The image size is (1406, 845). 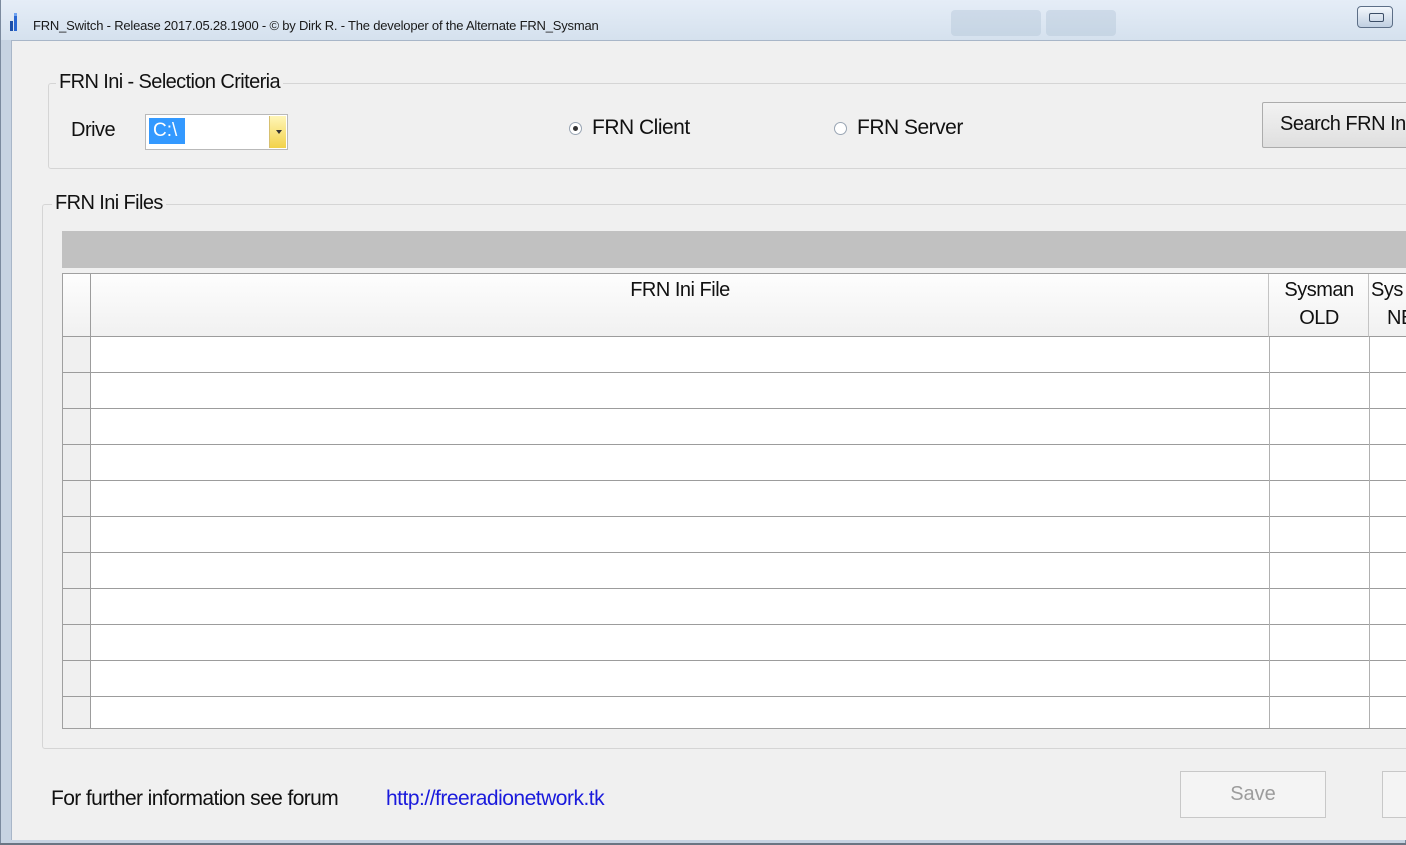 What do you see at coordinates (910, 128) in the screenshot?
I see `radio-frn-server-label: FRN Server` at bounding box center [910, 128].